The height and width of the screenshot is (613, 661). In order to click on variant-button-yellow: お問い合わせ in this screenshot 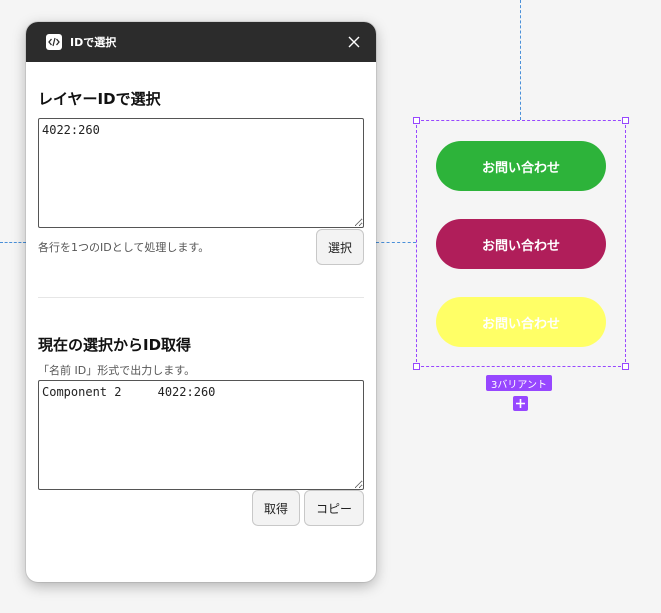, I will do `click(521, 322)`.